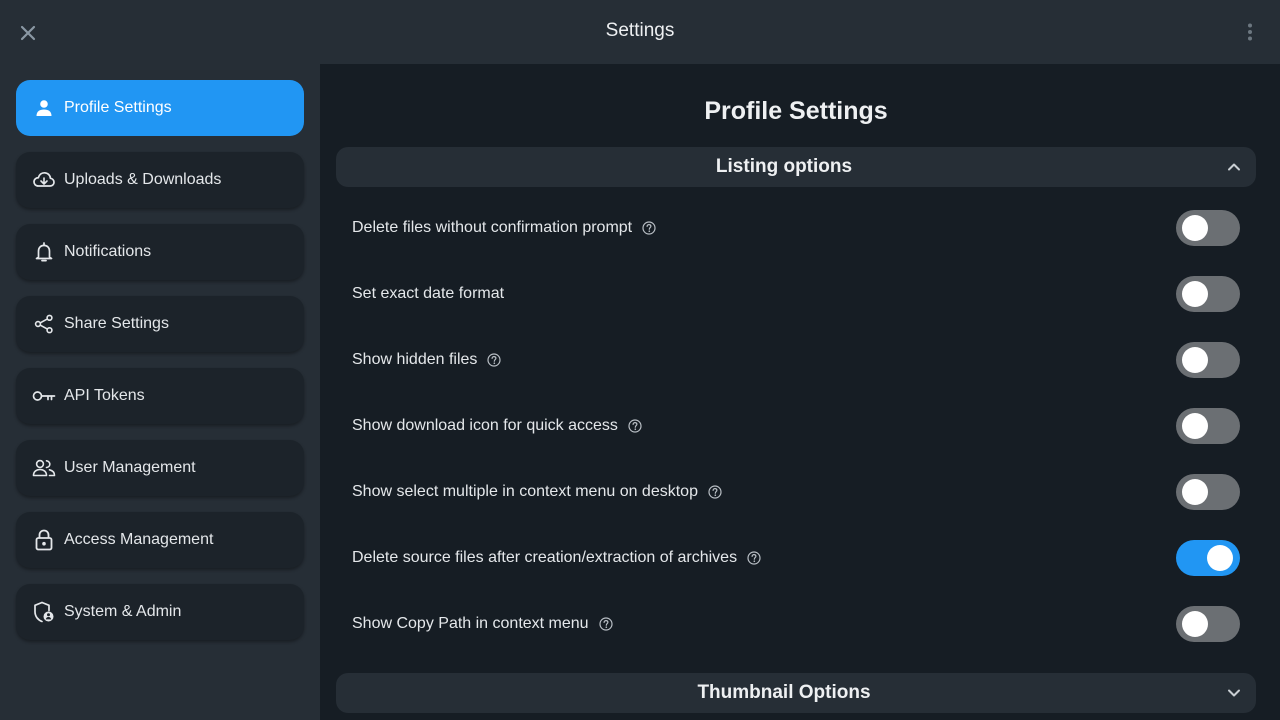 This screenshot has width=1280, height=720. I want to click on chevron-up-icon, so click(1234, 167).